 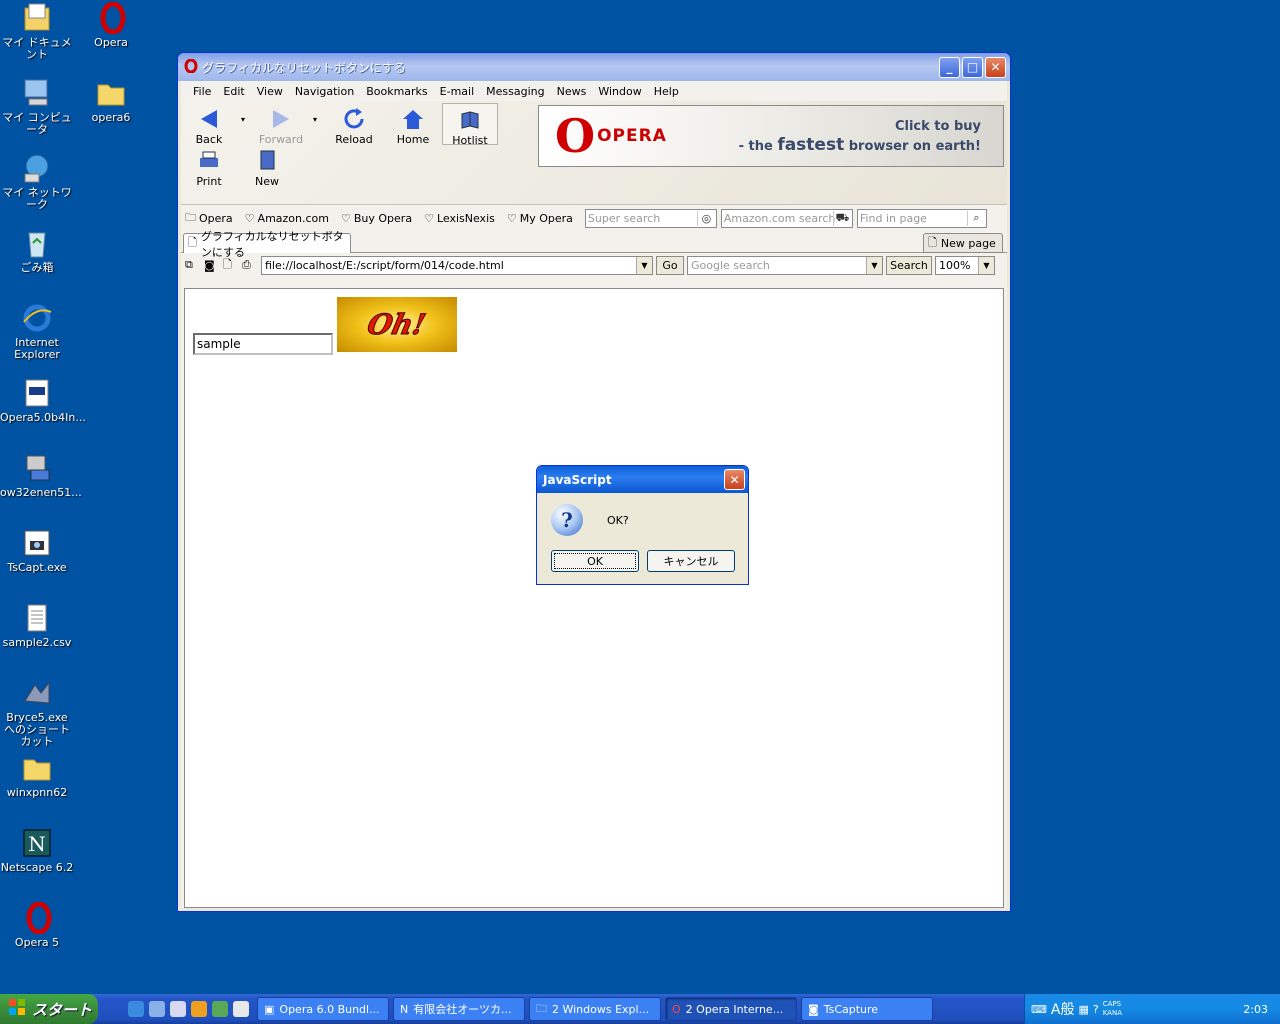 I want to click on amazon-search-input: Amazon.com search ⛟, so click(x=786, y=218).